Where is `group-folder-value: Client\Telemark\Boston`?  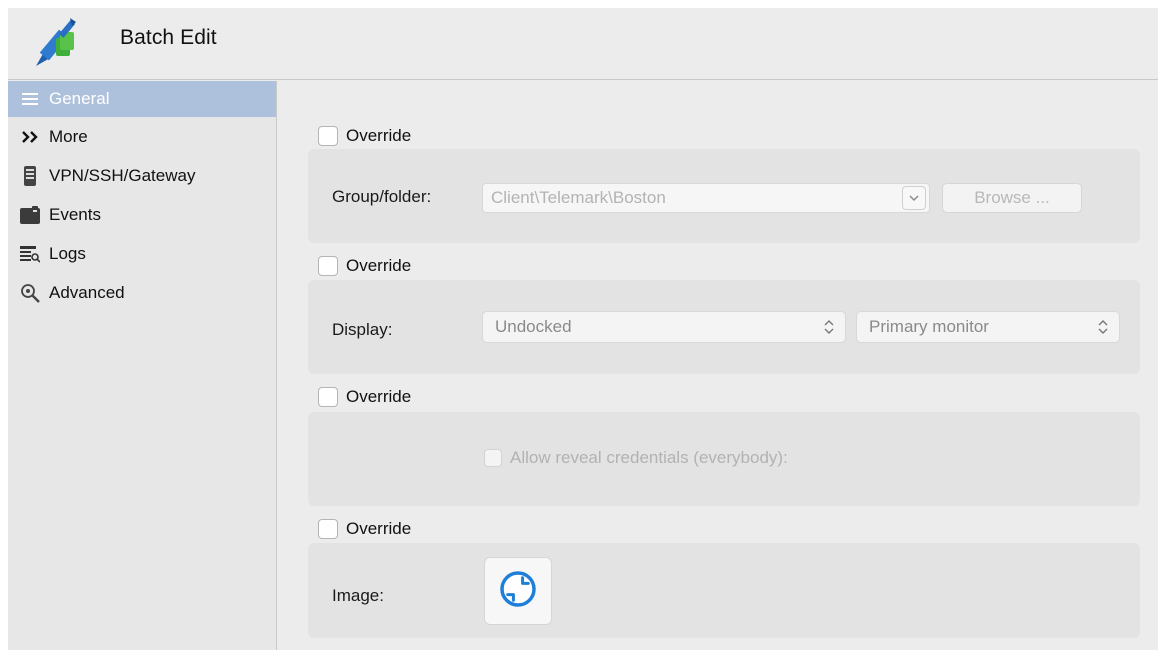
group-folder-value: Client\Telemark\Boston is located at coordinates (578, 197).